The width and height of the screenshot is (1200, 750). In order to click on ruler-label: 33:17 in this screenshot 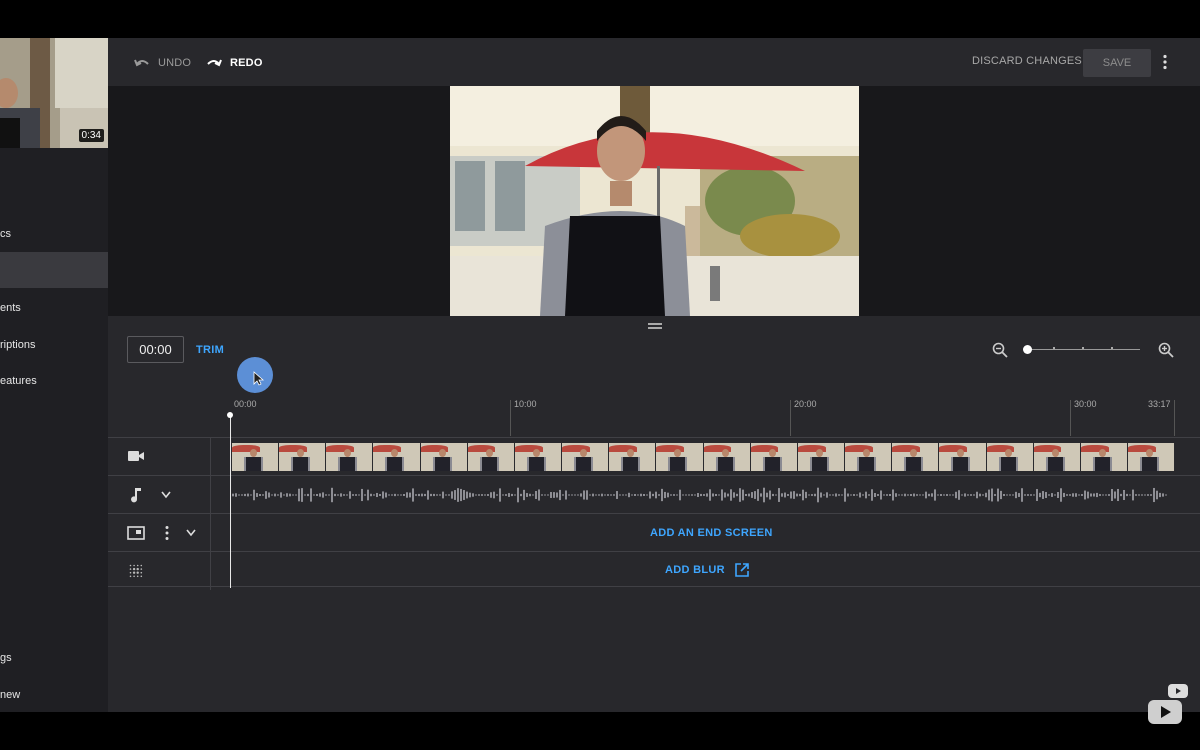, I will do `click(1159, 404)`.